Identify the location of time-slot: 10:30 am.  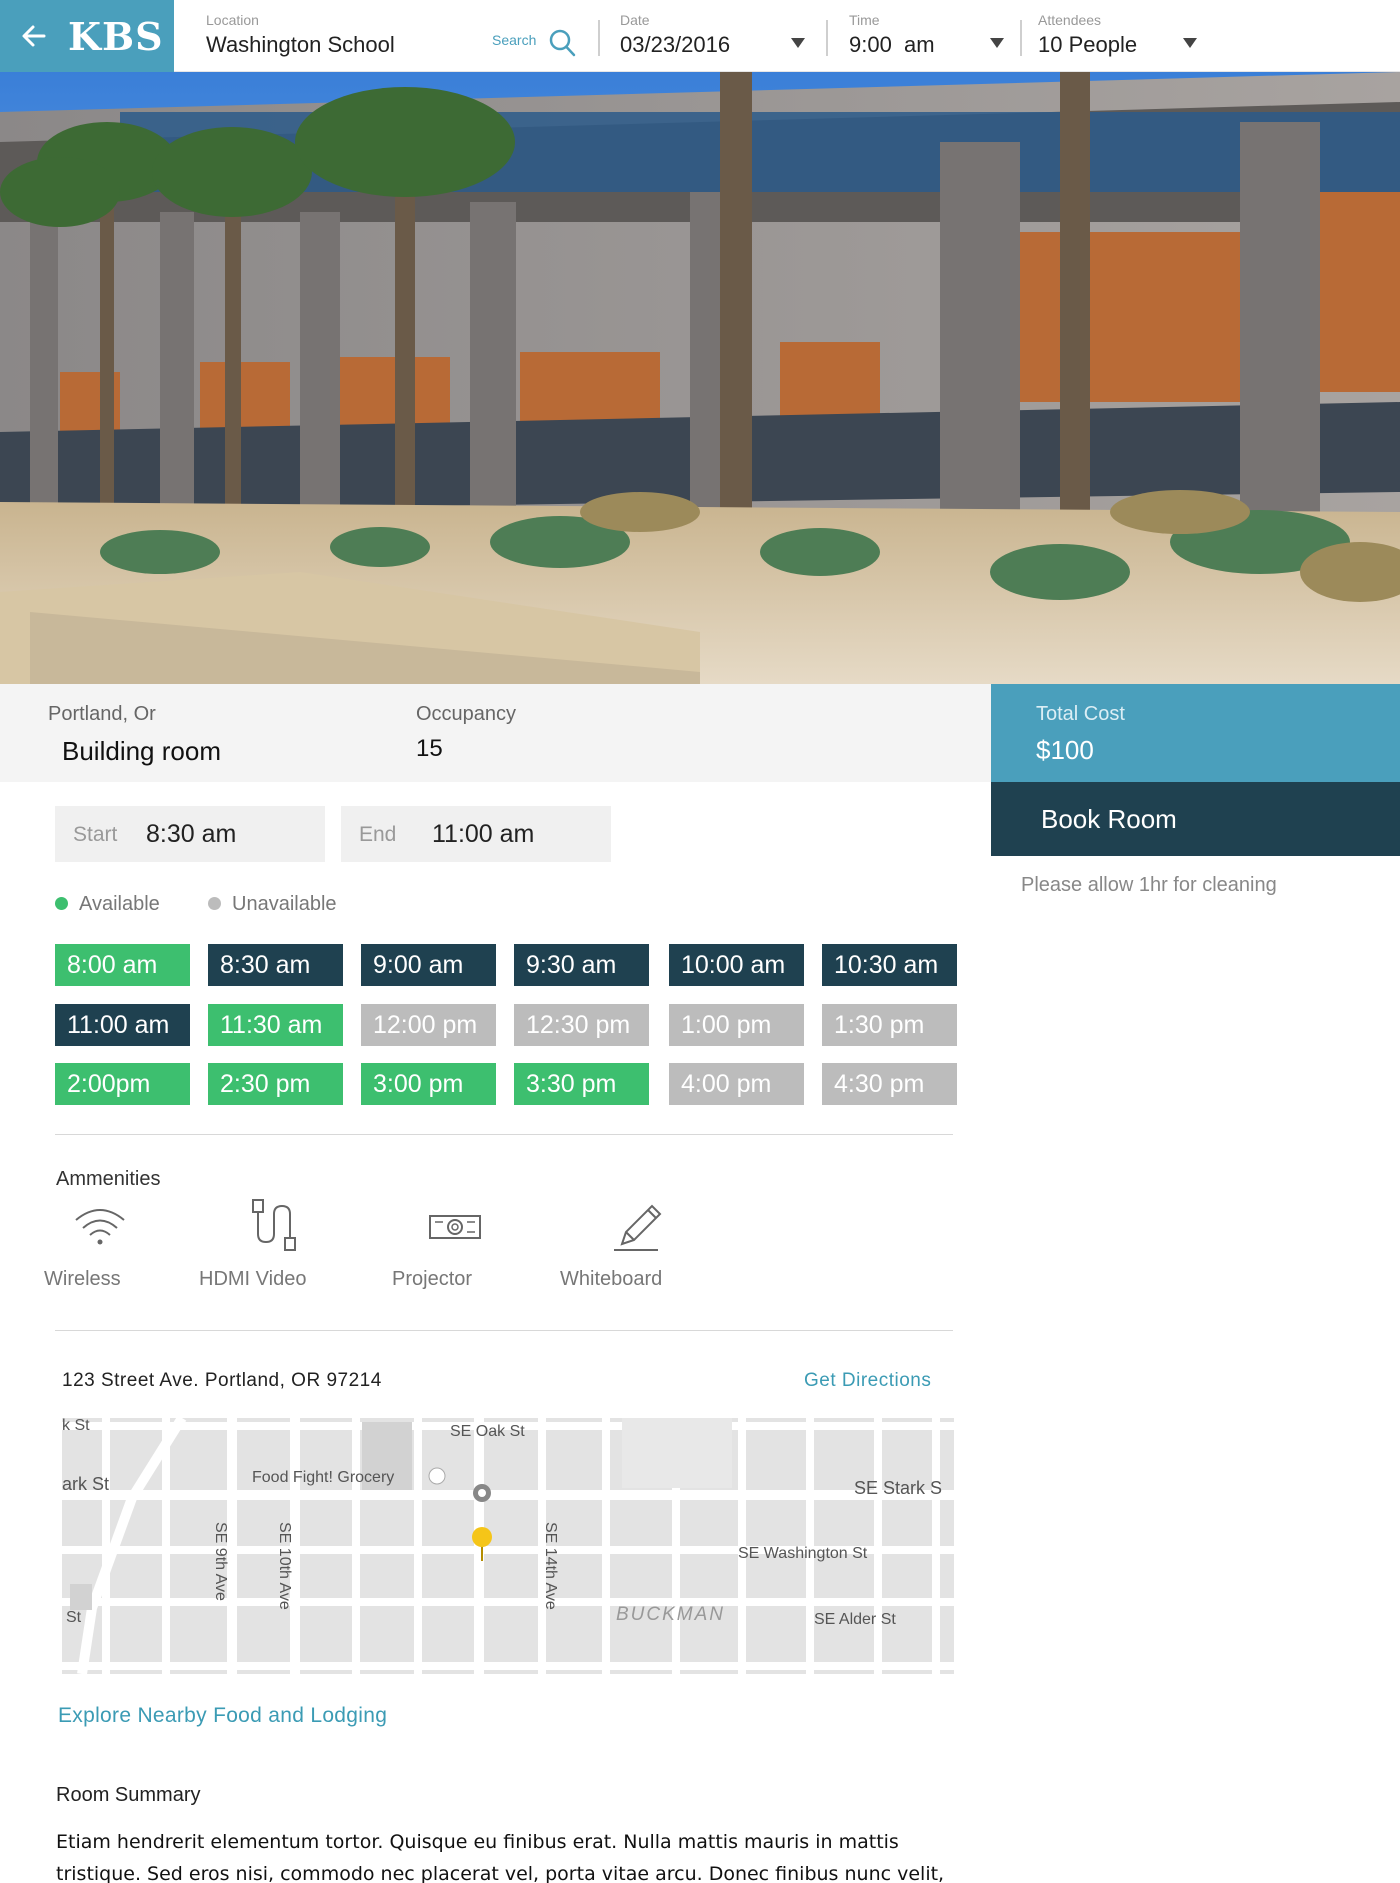
(889, 965).